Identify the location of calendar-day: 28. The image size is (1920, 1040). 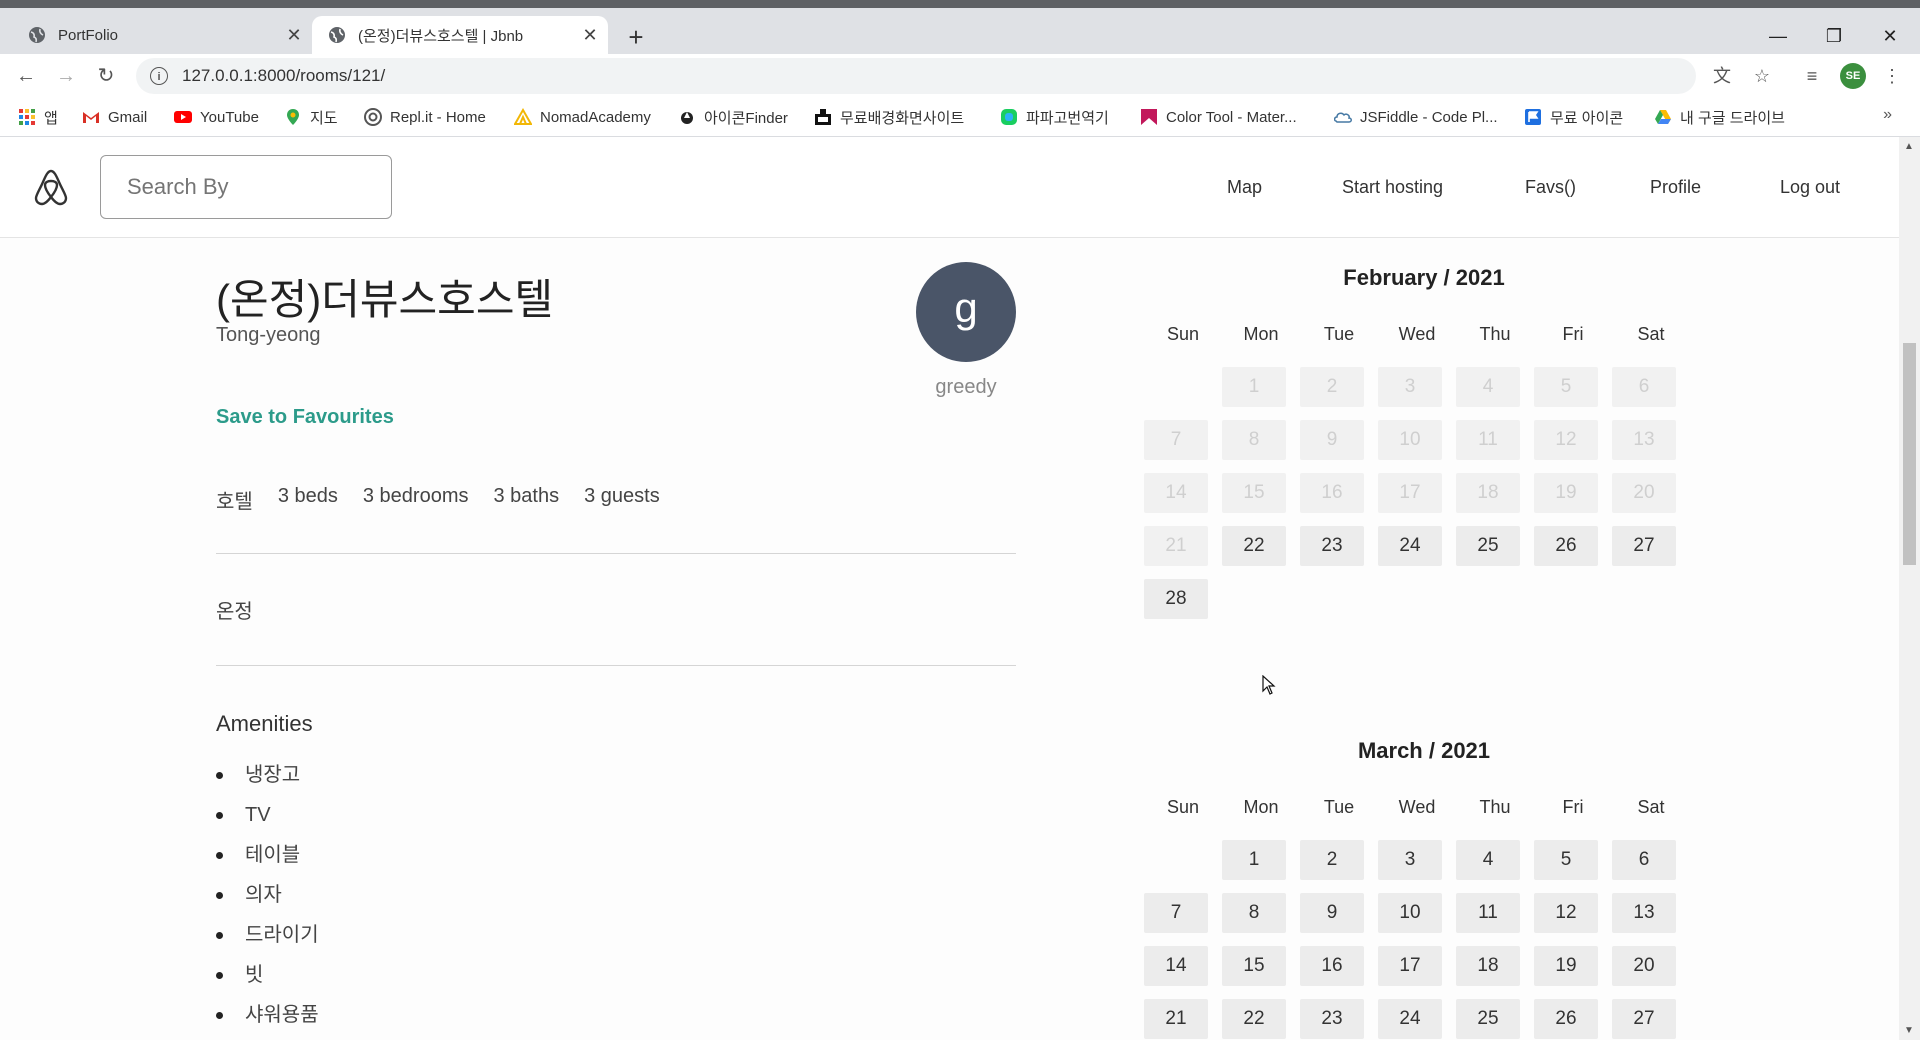
(1176, 599).